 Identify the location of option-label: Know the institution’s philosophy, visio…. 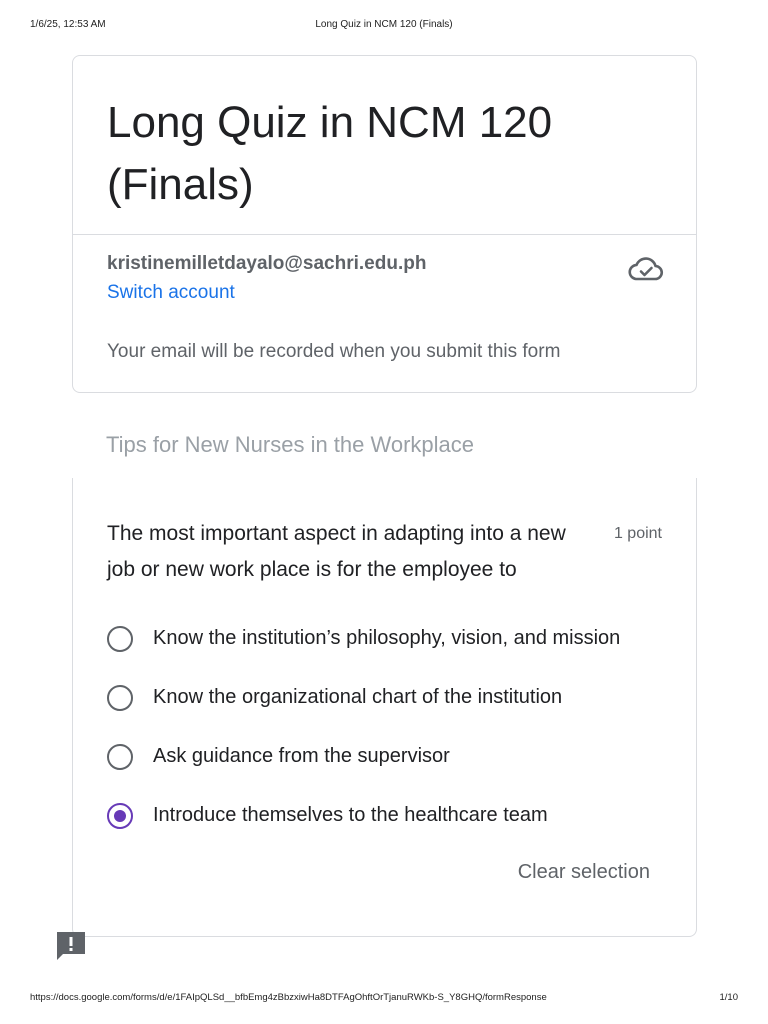
(387, 638).